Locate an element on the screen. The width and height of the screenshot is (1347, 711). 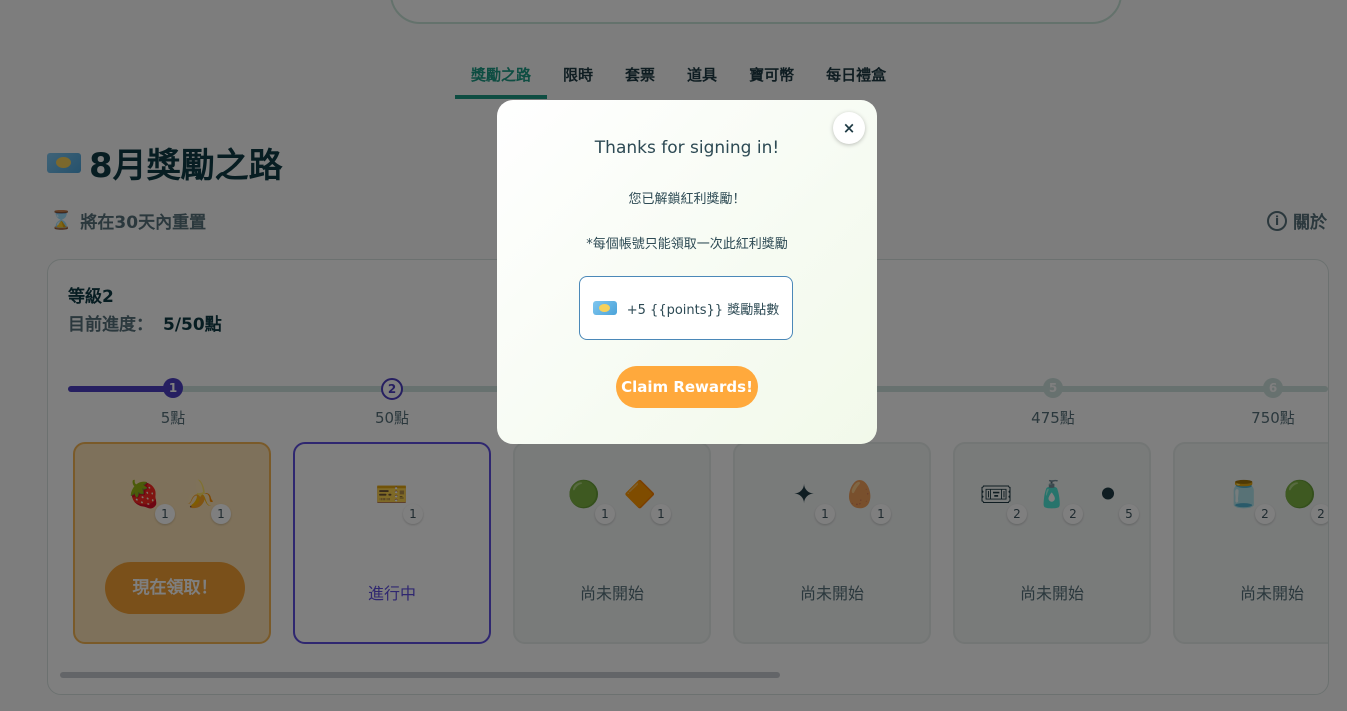
modal-title: Thanks for signing in! is located at coordinates (687, 148).